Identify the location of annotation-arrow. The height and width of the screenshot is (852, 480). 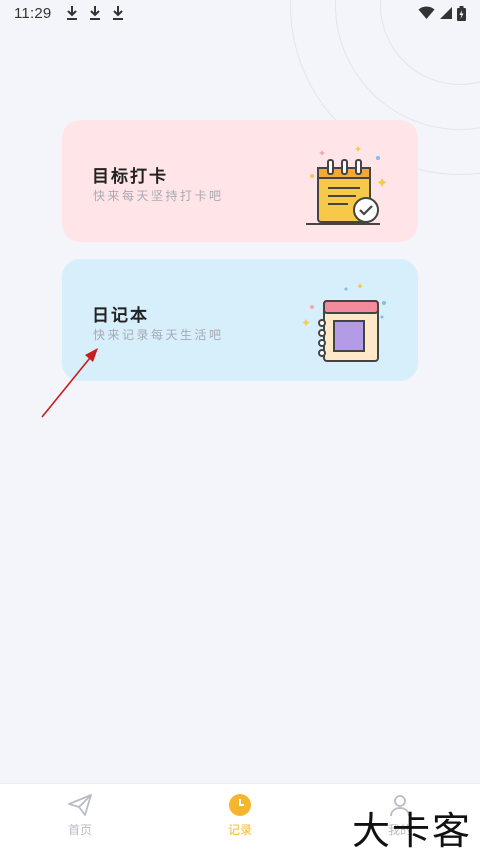
(69, 383).